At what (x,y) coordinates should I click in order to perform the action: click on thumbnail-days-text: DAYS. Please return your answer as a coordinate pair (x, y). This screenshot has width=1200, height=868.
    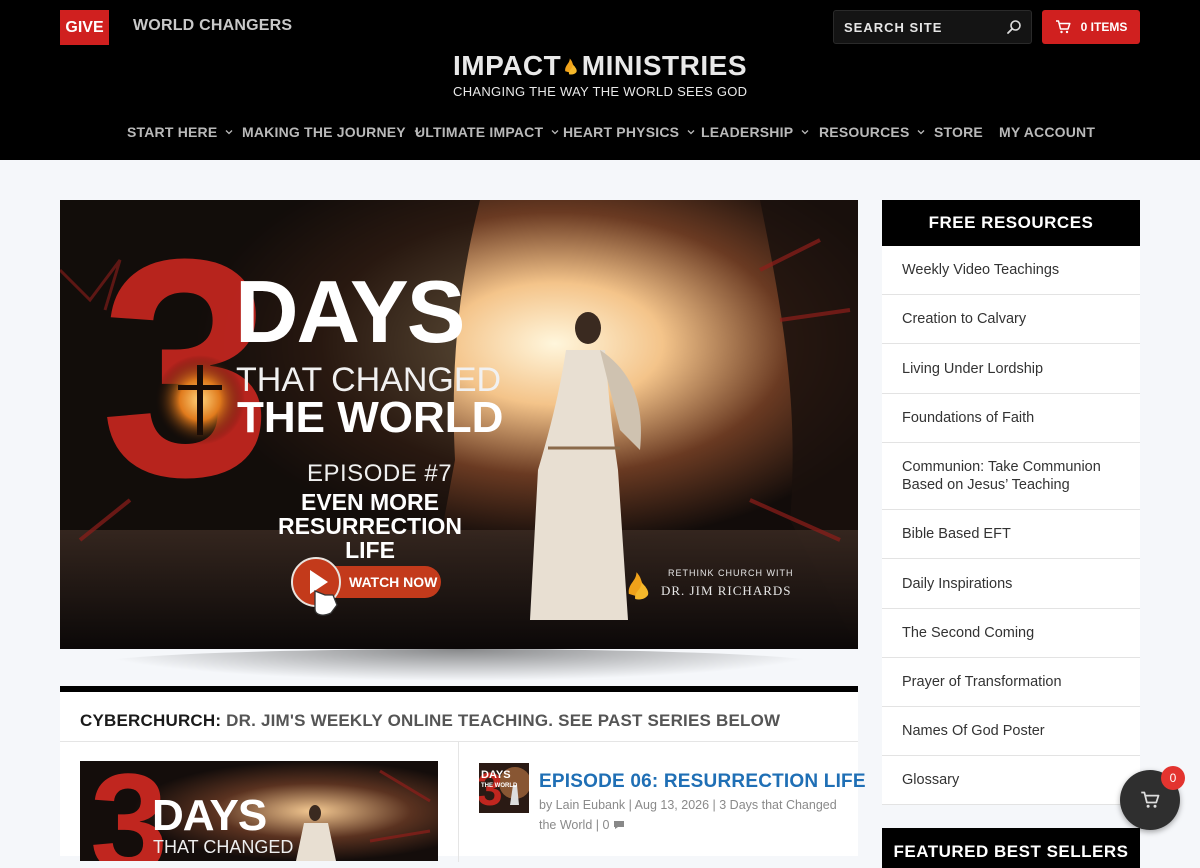
    Looking at the image, I should click on (209, 815).